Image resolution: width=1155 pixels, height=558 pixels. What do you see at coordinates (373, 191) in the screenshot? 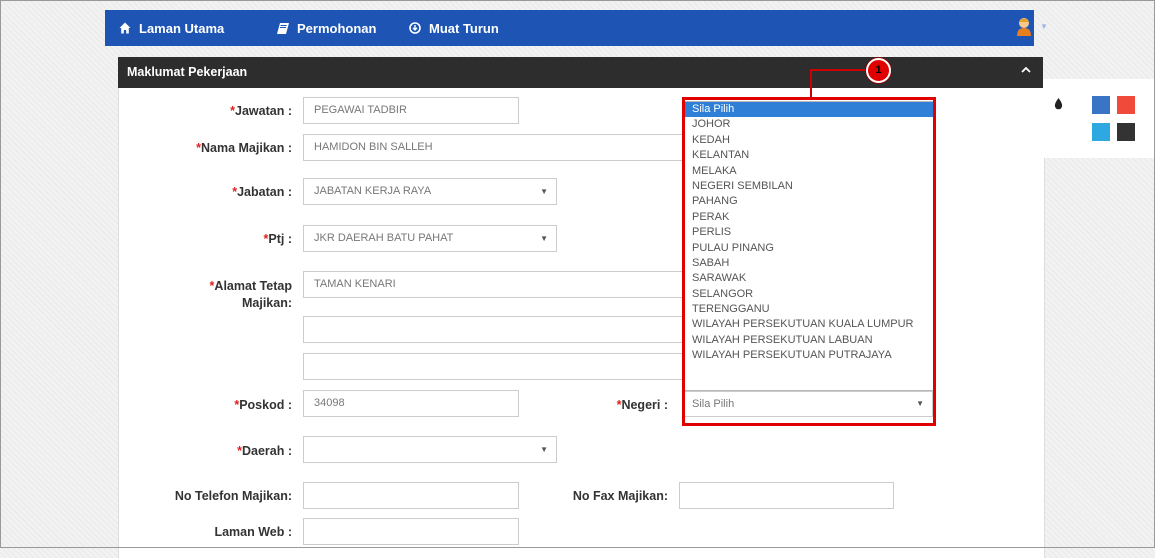
I see `jabatan-select-value: JABATAN KERJA RAYA` at bounding box center [373, 191].